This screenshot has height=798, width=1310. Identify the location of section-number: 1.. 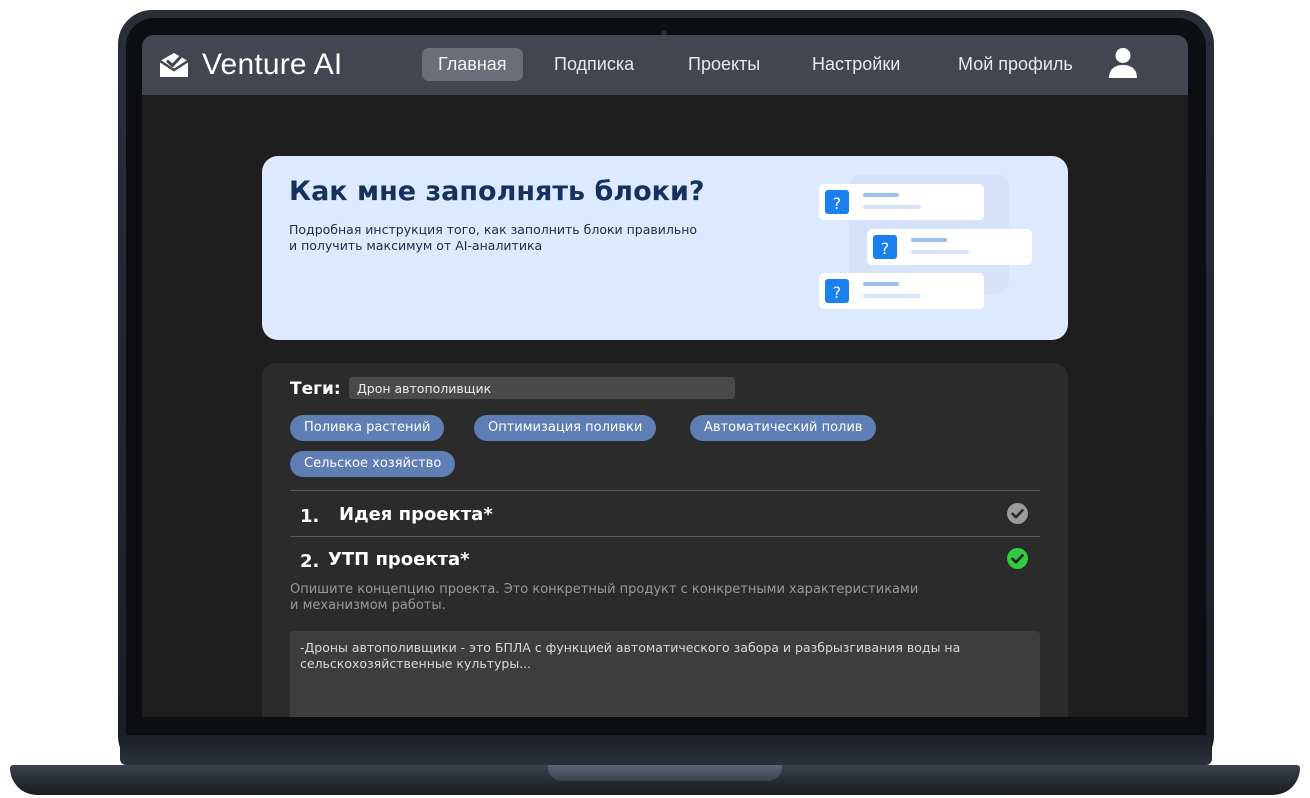
(310, 516).